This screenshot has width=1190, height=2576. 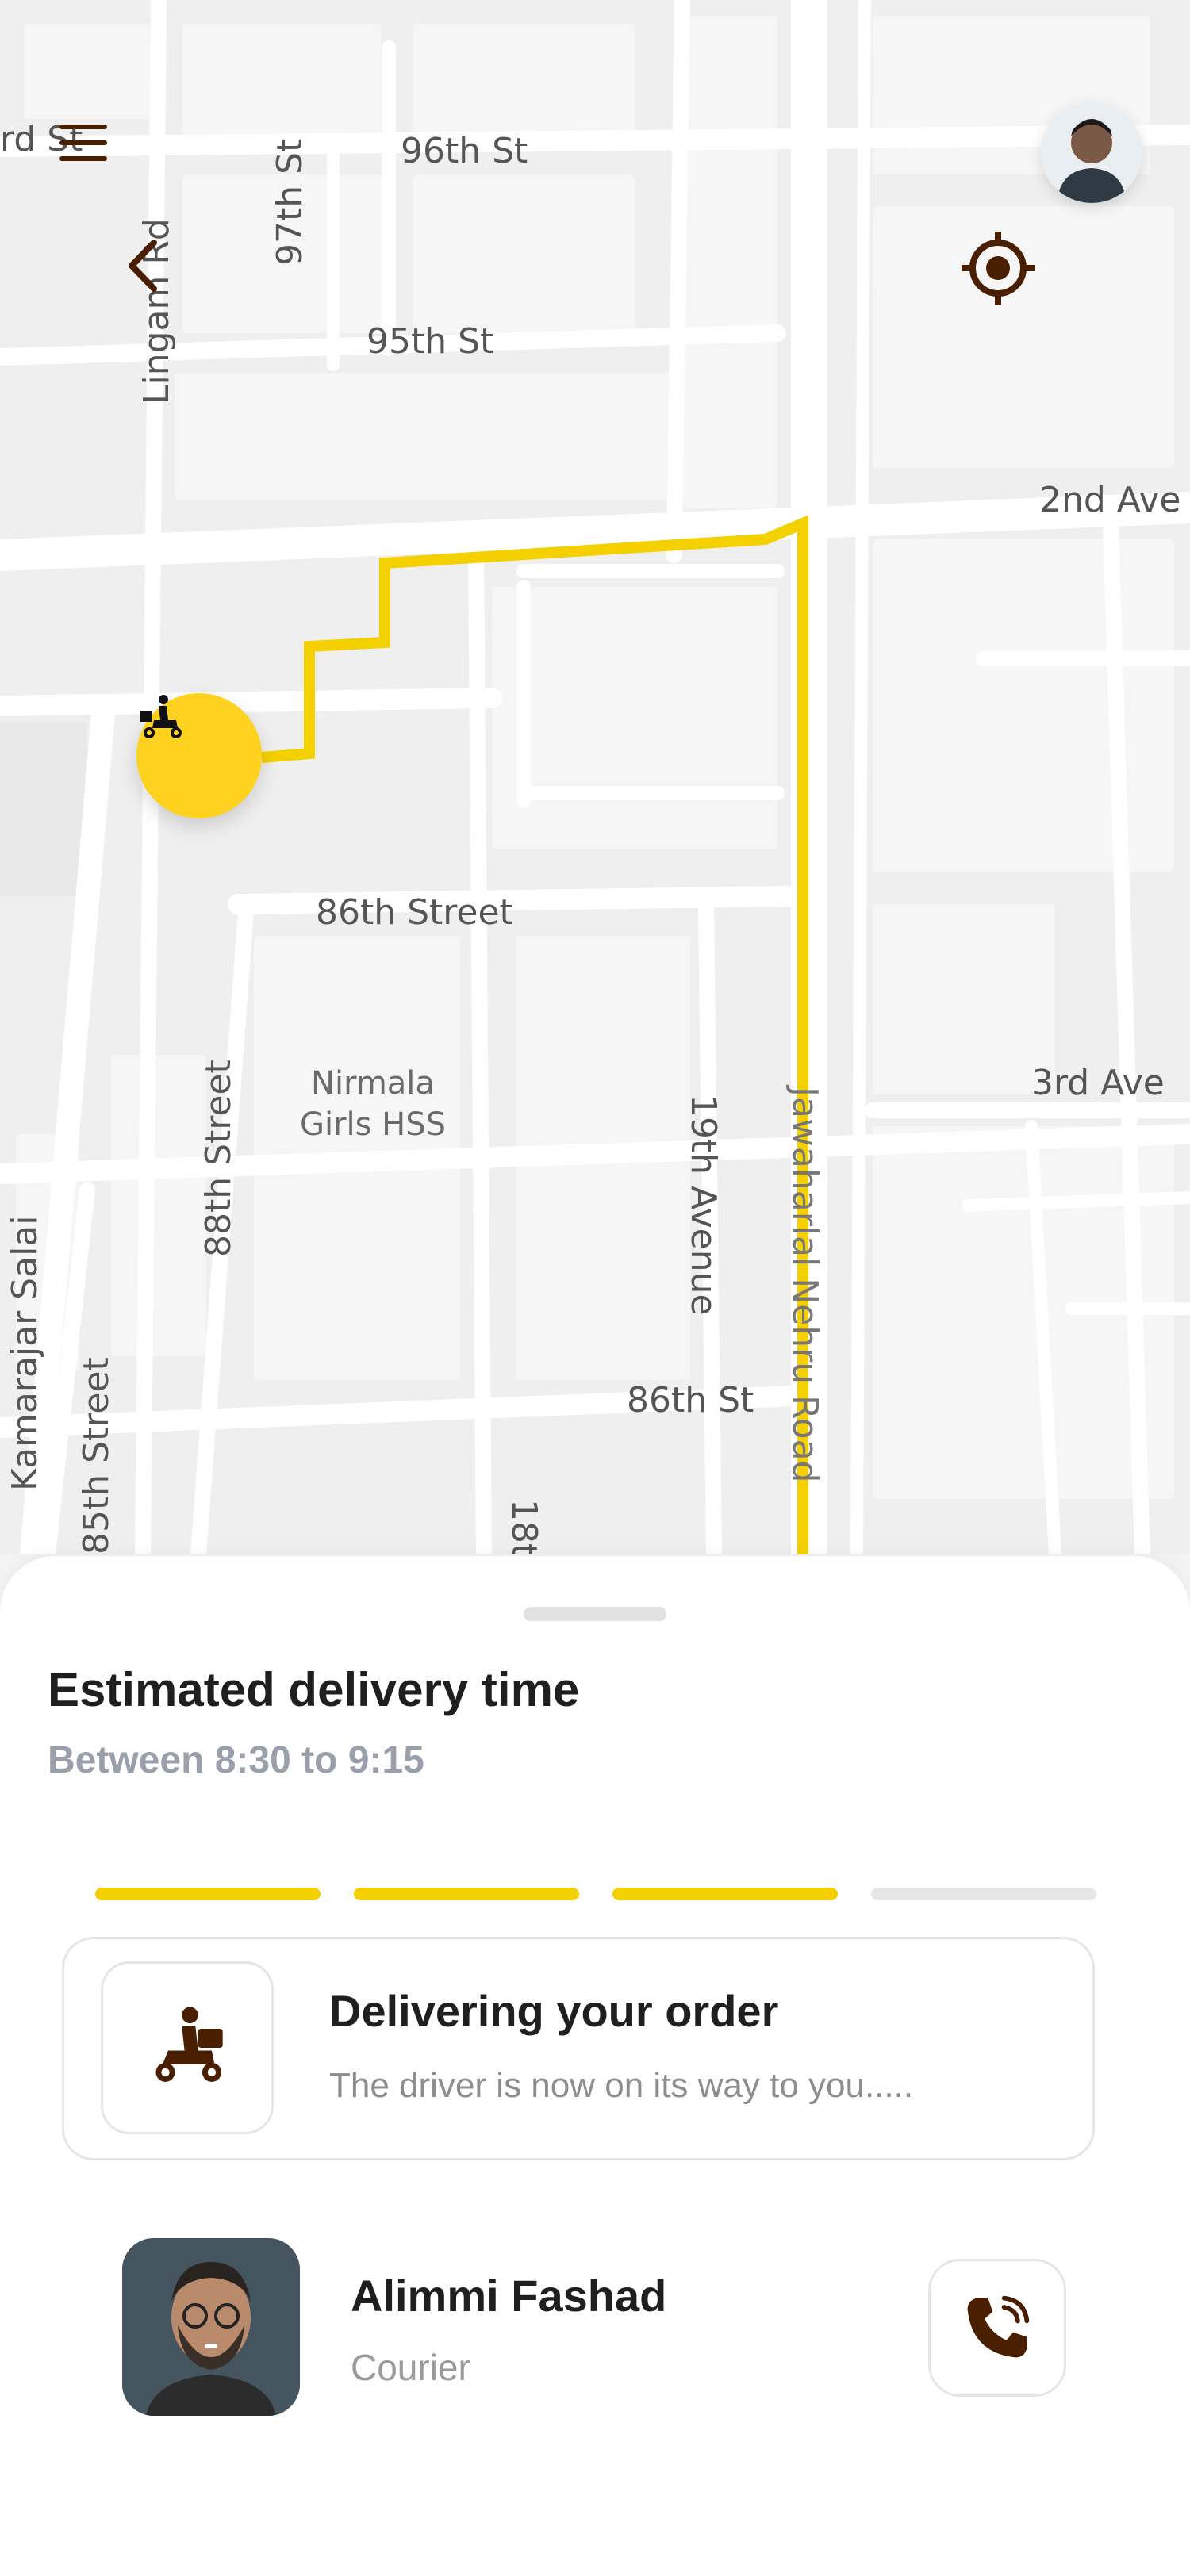 What do you see at coordinates (83, 143) in the screenshot?
I see `menu-icon` at bounding box center [83, 143].